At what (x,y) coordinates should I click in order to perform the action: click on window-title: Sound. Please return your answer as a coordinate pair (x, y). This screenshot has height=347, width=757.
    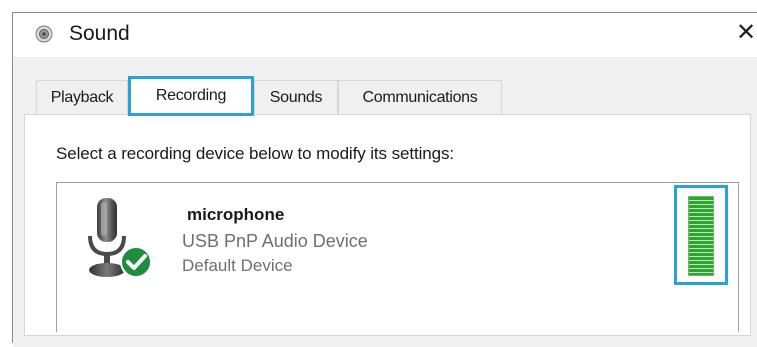
    Looking at the image, I should click on (99, 33).